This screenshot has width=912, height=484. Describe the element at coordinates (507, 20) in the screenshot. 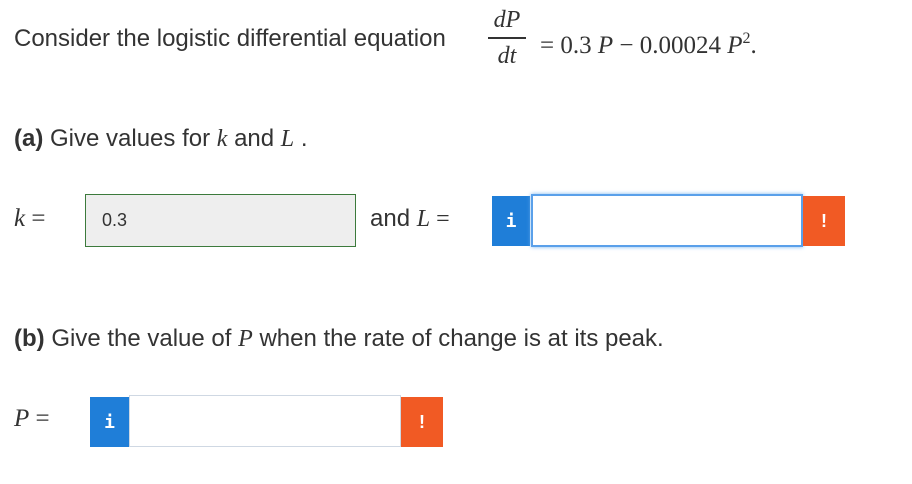

I see `fraction-numerator: dP` at that location.